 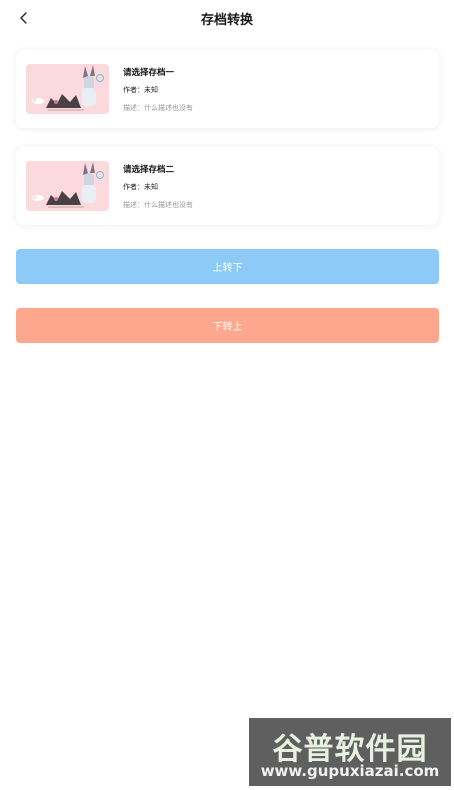 I want to click on header: 存档转换, so click(x=227, y=18).